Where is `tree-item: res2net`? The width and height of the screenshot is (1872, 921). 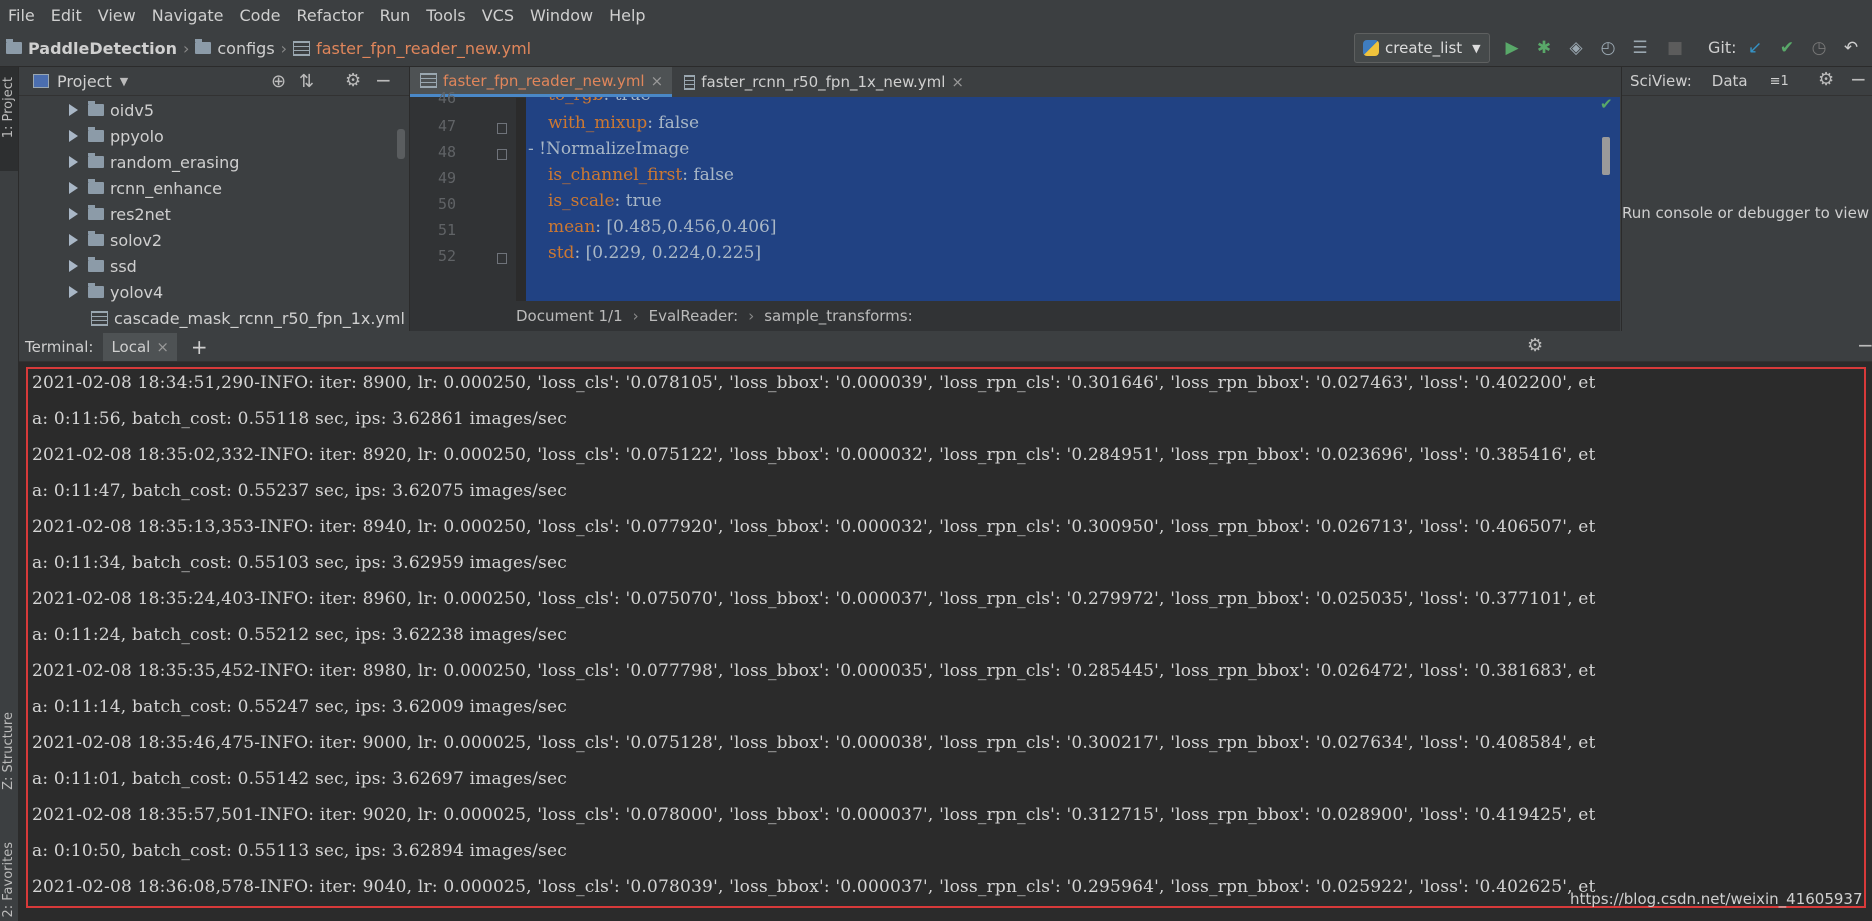
tree-item: res2net is located at coordinates (120, 214).